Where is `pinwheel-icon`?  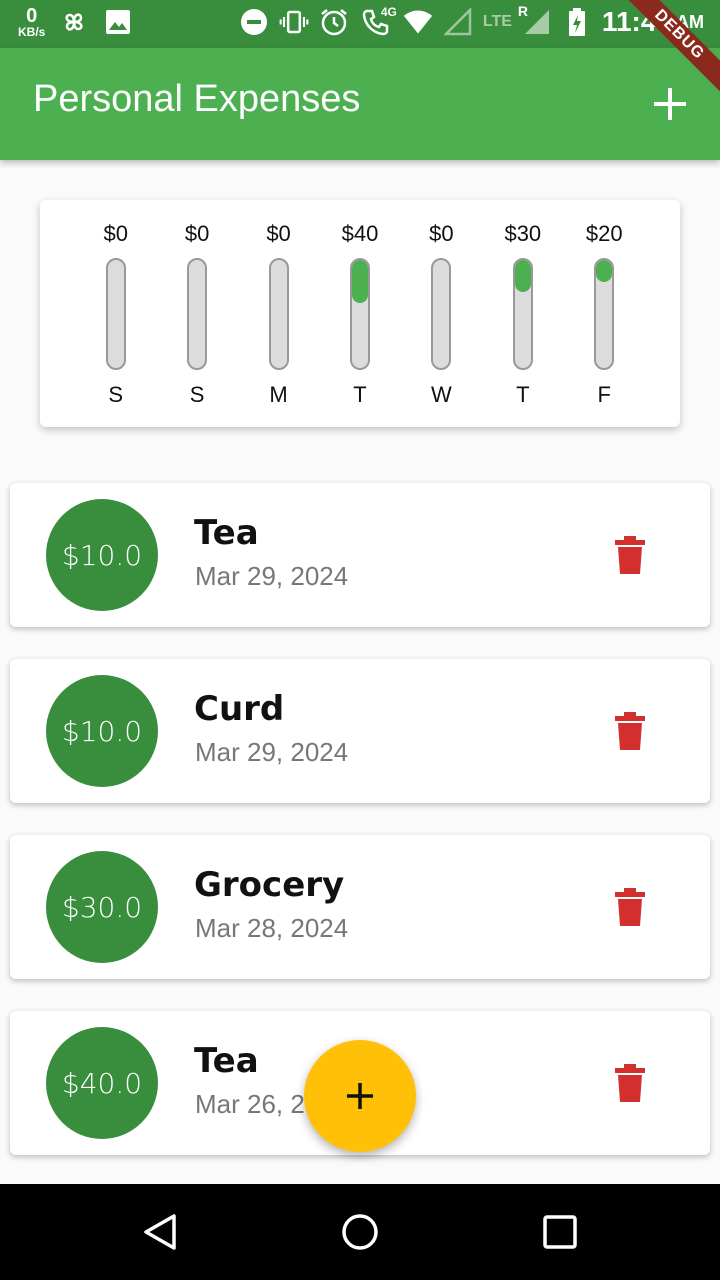 pinwheel-icon is located at coordinates (74, 22).